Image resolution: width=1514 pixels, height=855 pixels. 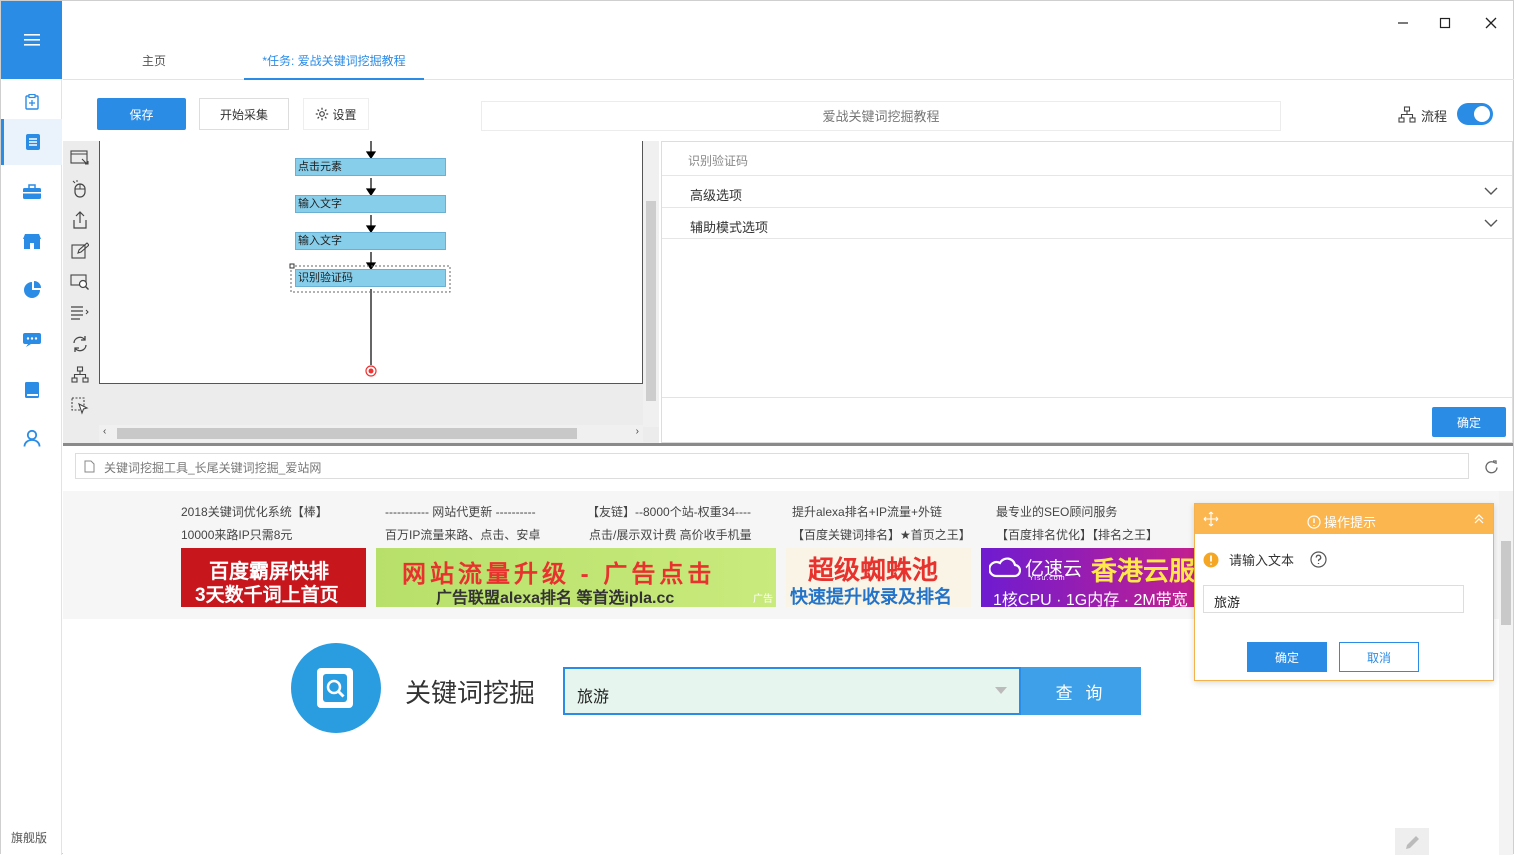 I want to click on ad-link: 【百度排名优化】【排名之王】, so click(x=1077, y=534).